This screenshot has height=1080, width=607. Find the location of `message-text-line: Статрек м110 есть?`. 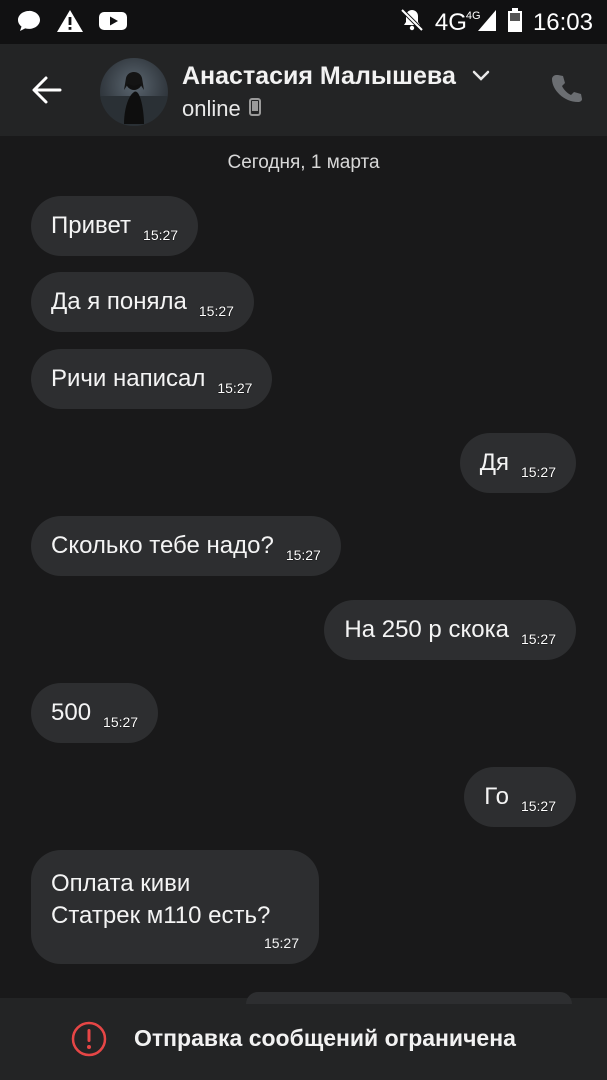

message-text-line: Статрек м110 есть? is located at coordinates (161, 915).